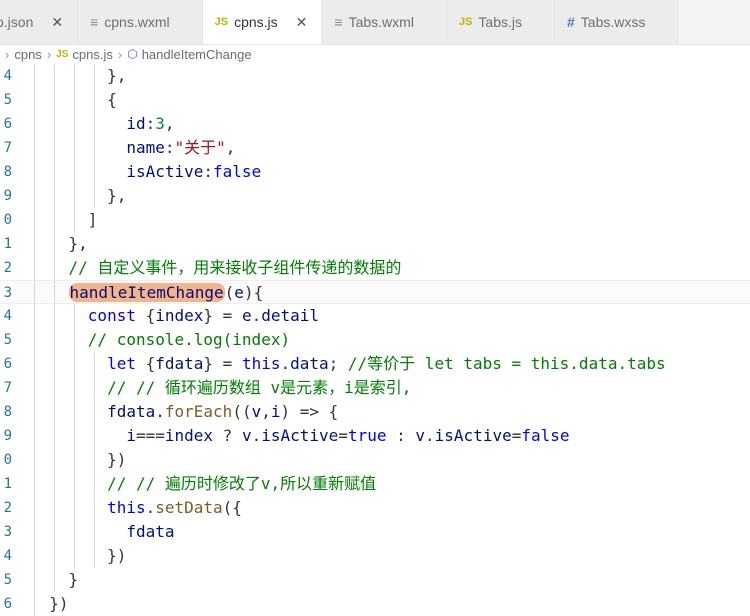  I want to click on code-line: 2 this.setData({, so click(375, 508).